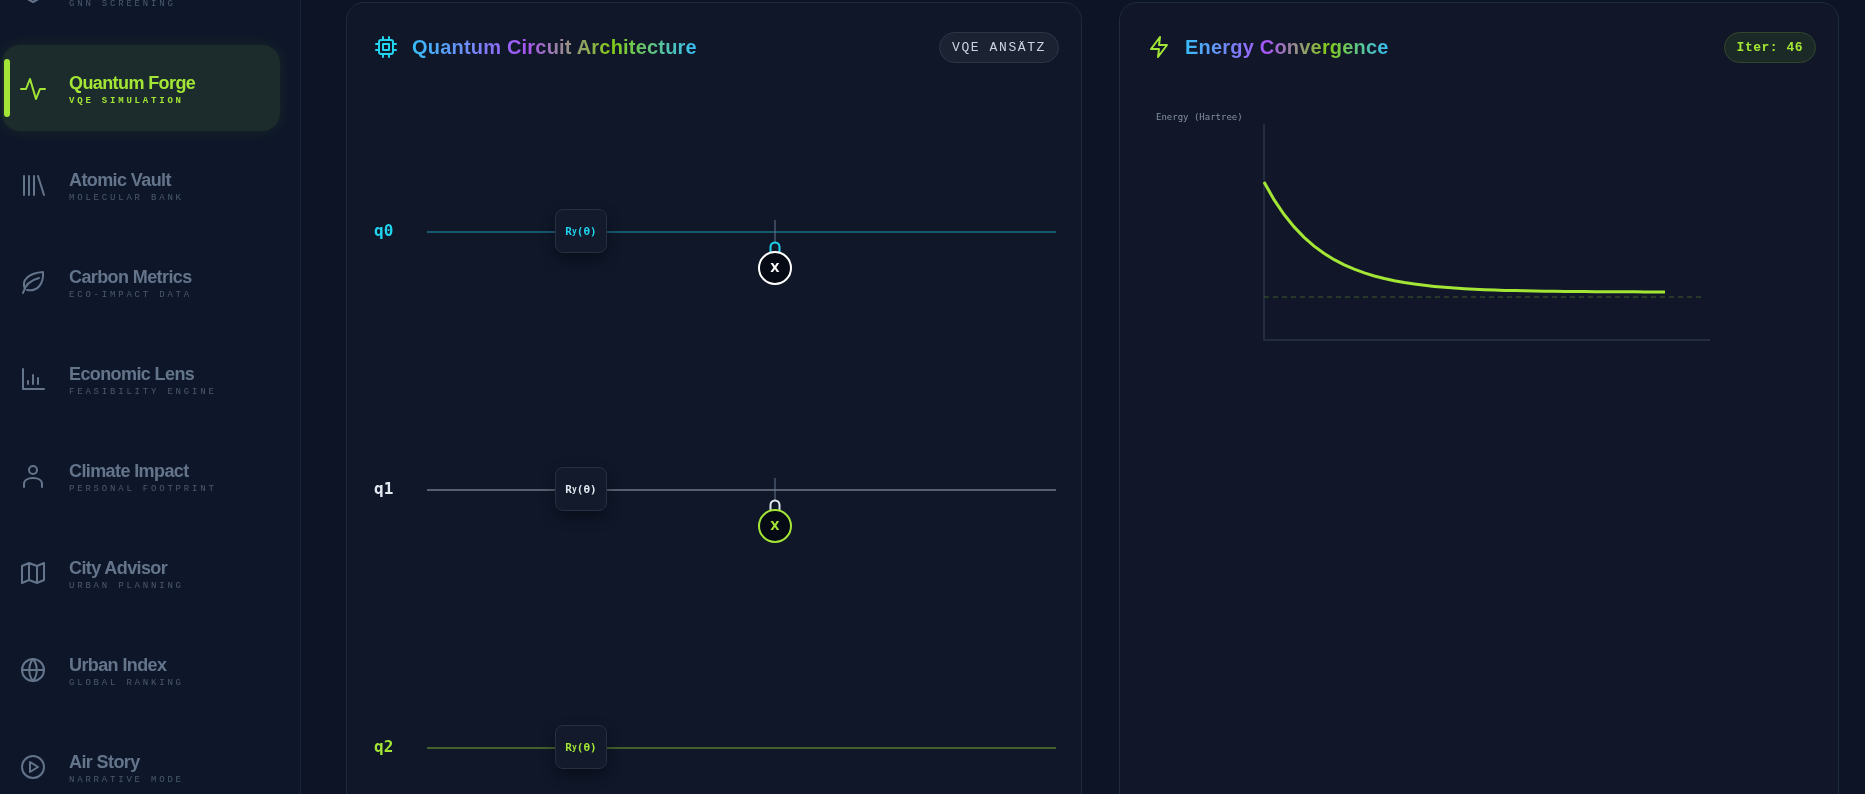  What do you see at coordinates (384, 231) in the screenshot?
I see `qubit-label: q0` at bounding box center [384, 231].